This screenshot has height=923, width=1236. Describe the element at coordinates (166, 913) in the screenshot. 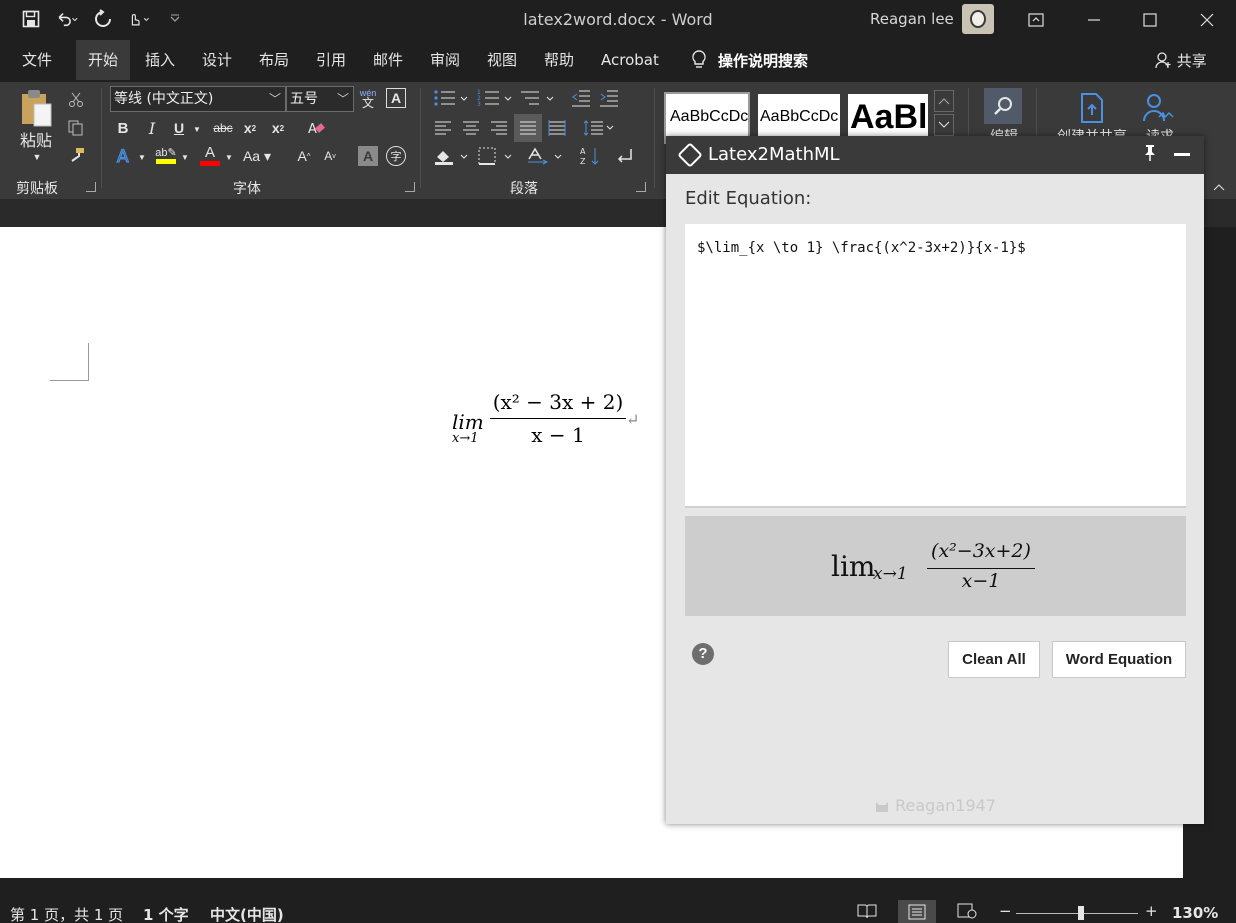

I see `word-count: 1 个字` at that location.